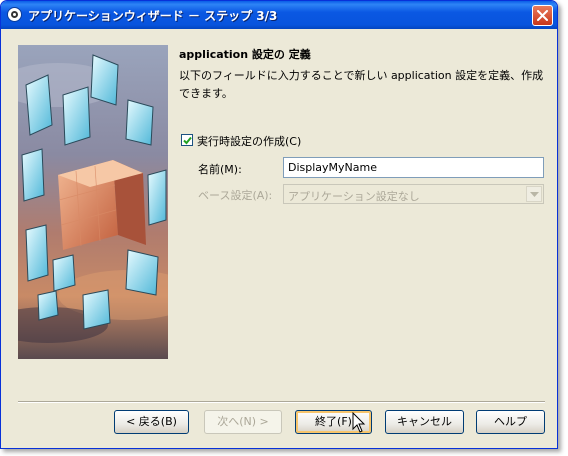 The height and width of the screenshot is (456, 568). What do you see at coordinates (235, 195) in the screenshot?
I see `base-settings-label: ベース設定(A):` at bounding box center [235, 195].